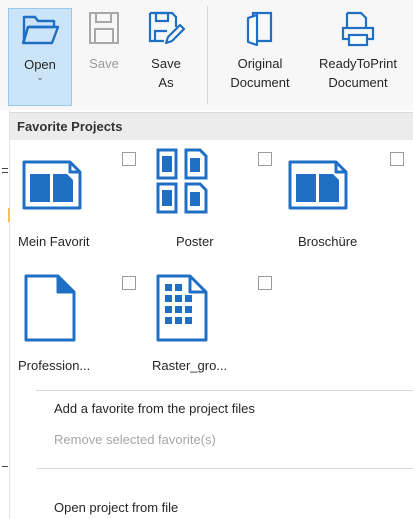 The width and height of the screenshot is (413, 519). Describe the element at coordinates (260, 32) in the screenshot. I see `original-document-icon` at that location.